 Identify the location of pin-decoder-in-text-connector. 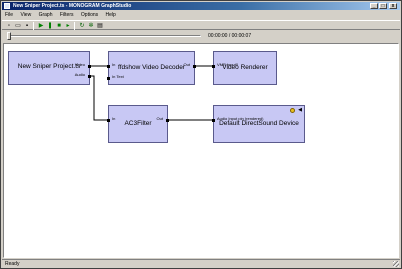
(108, 78).